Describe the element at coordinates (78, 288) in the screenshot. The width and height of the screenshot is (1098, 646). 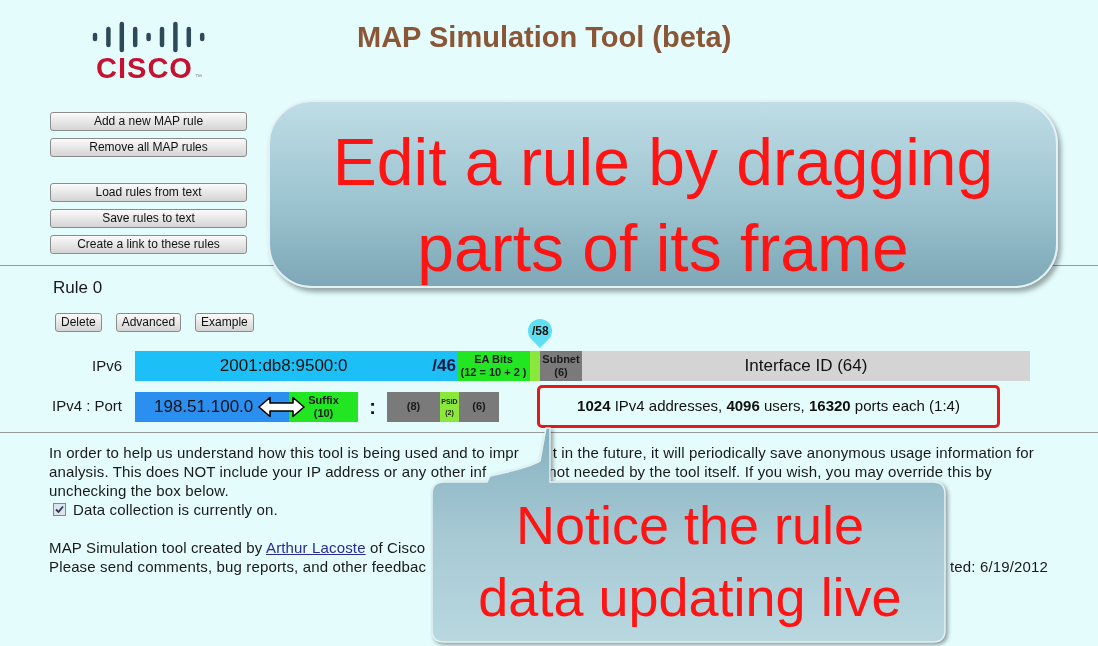
I see `rule-title: Rule 0` at that location.